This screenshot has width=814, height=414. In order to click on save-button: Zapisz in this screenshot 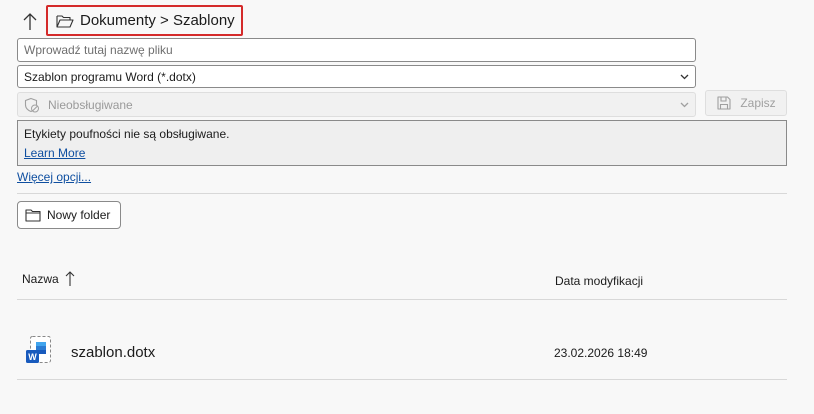, I will do `click(746, 103)`.